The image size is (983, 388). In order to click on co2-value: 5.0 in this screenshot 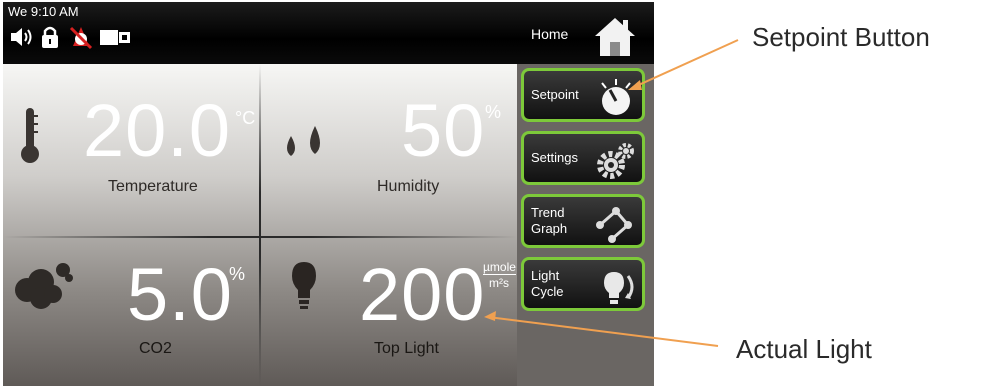, I will do `click(180, 294)`.